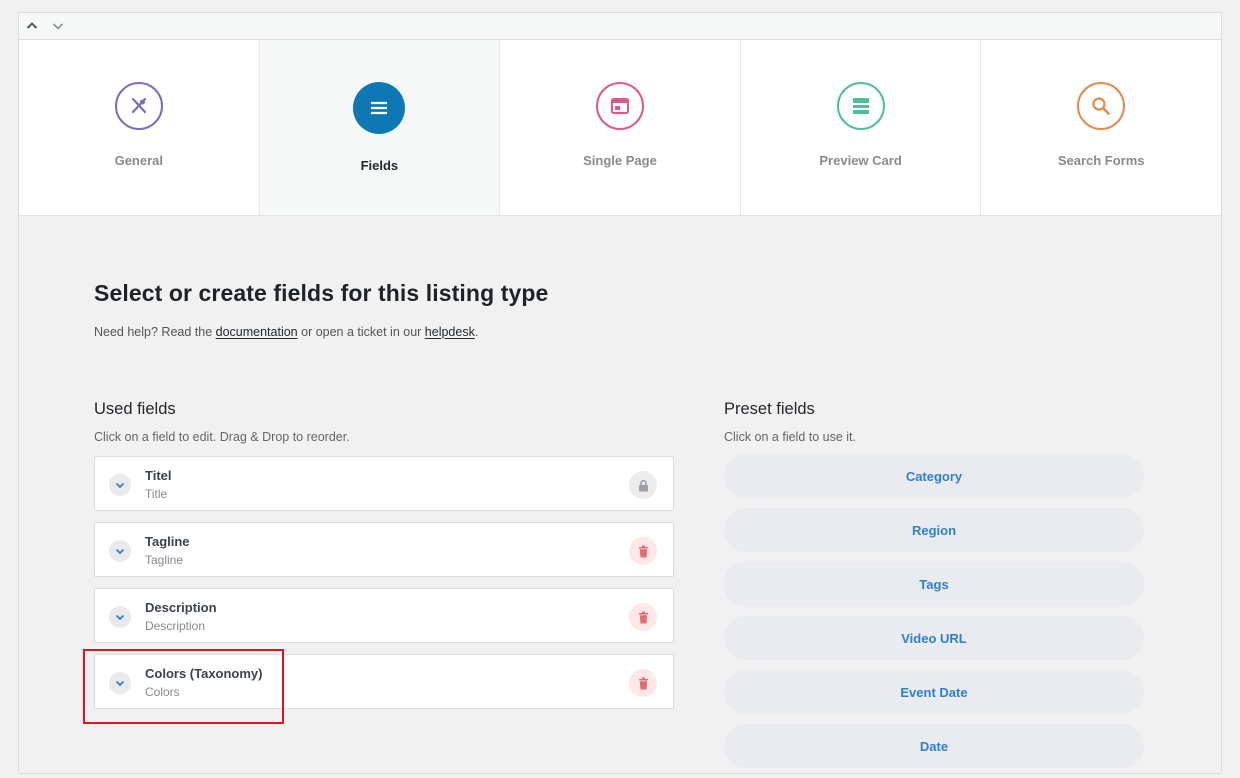 This screenshot has height=778, width=1240. I want to click on tab-label: Fields, so click(379, 165).